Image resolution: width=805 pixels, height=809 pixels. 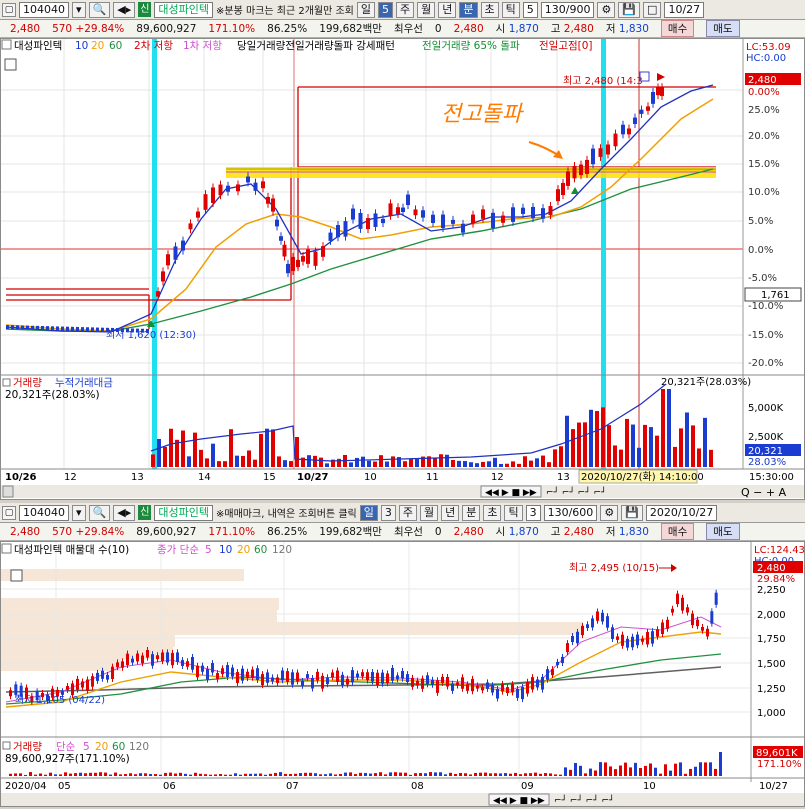 What do you see at coordinates (530, 9) in the screenshot?
I see `tick-num-select: 5` at bounding box center [530, 9].